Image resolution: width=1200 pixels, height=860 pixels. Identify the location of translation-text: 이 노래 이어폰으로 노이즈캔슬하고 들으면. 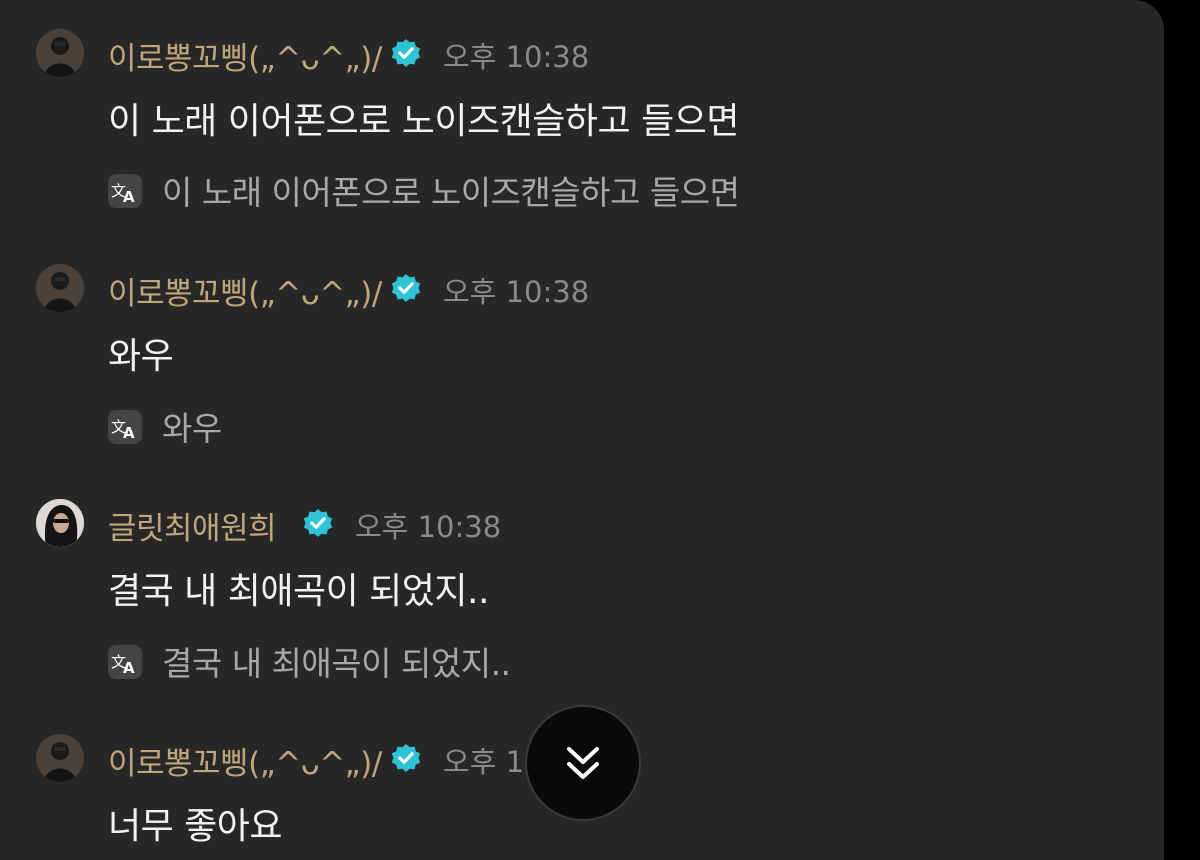
(451, 192).